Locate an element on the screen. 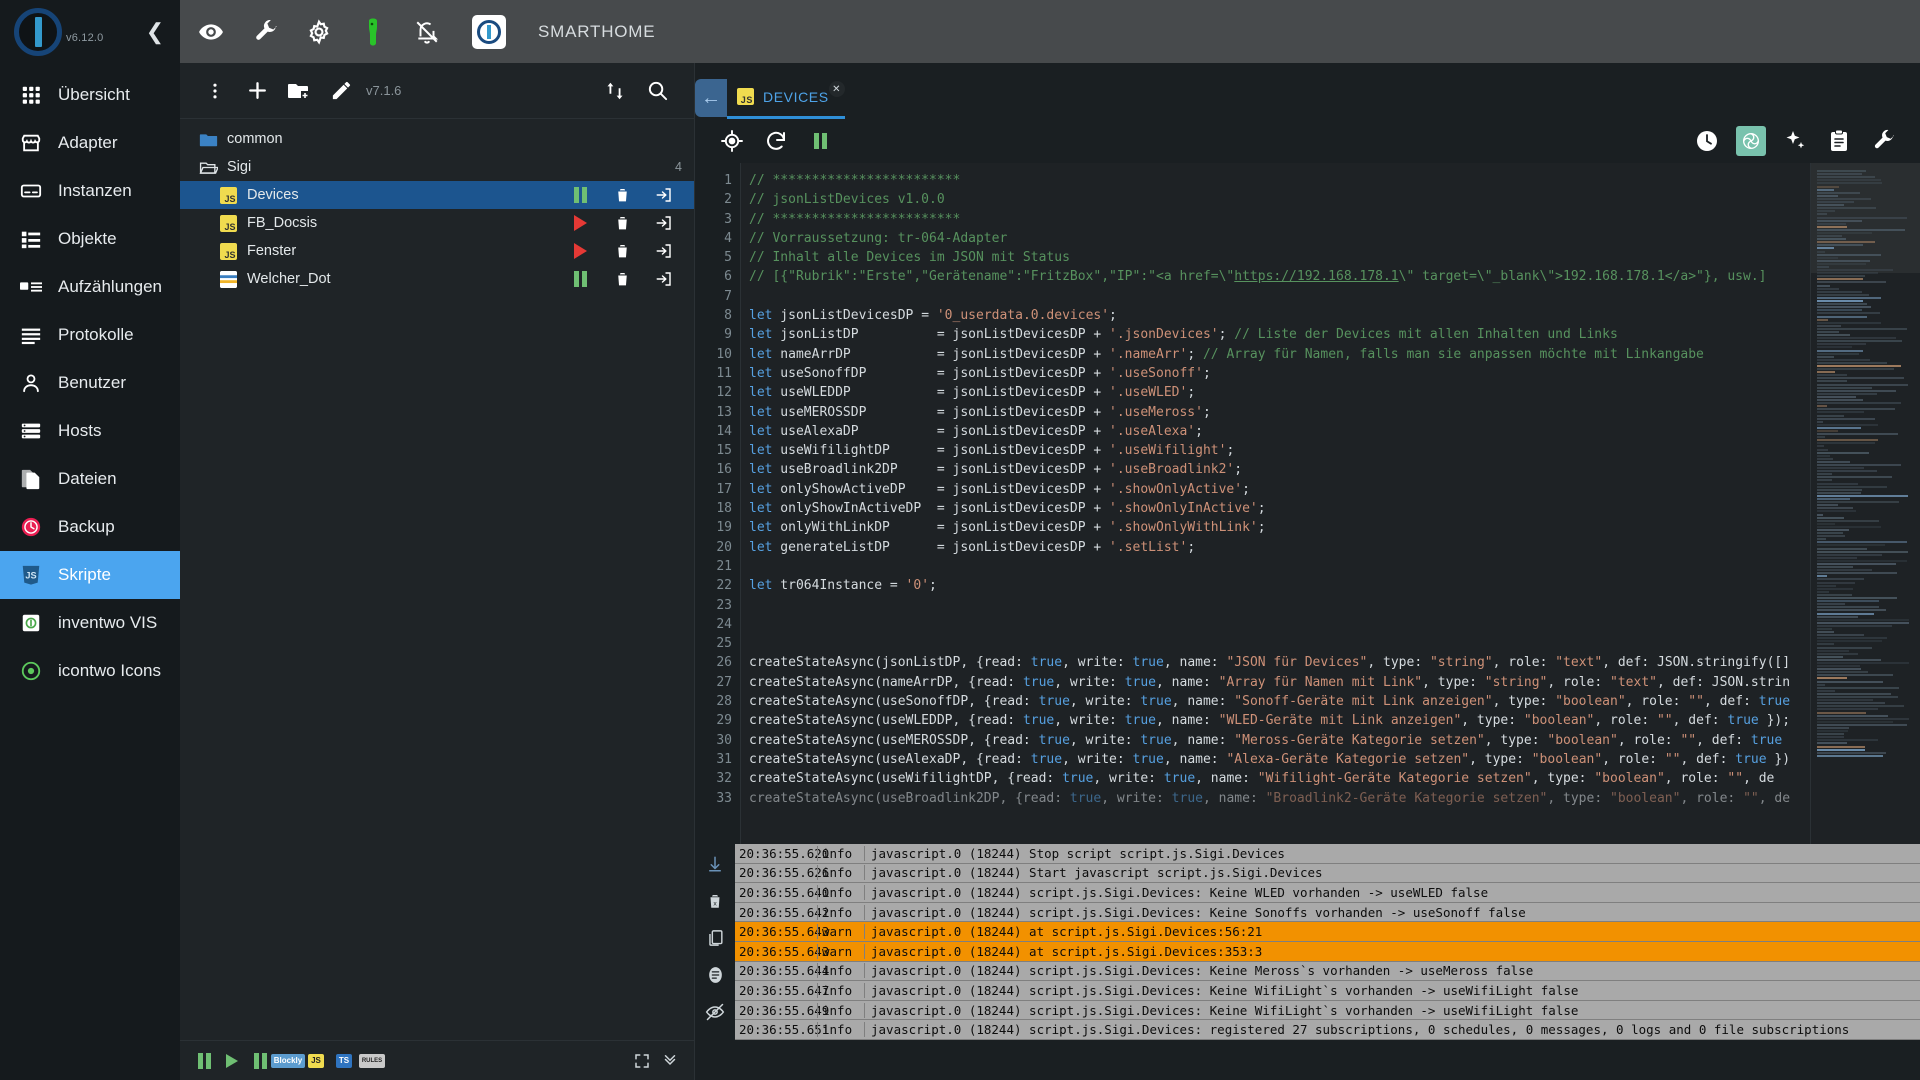  tree-script-row: JS Devices is located at coordinates (437, 195).